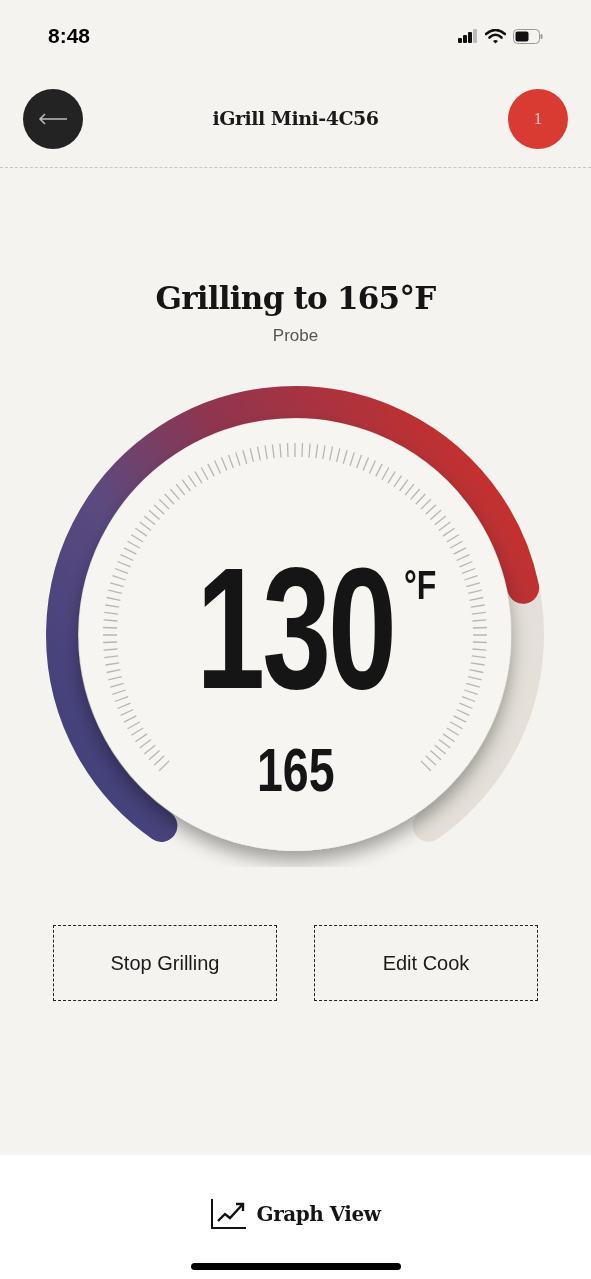 The height and width of the screenshot is (1279, 591). I want to click on device-title: iGrill Mini-4C56, so click(295, 119).